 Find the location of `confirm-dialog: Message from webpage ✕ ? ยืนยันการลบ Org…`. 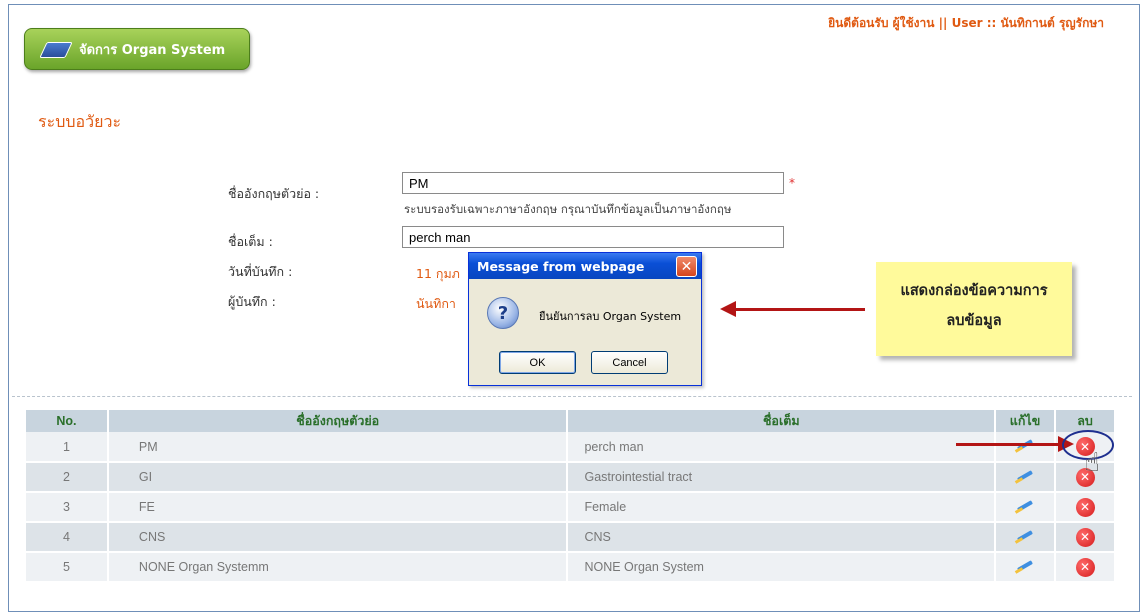

confirm-dialog: Message from webpage ✕ ? ยืนยันการลบ Org… is located at coordinates (585, 319).